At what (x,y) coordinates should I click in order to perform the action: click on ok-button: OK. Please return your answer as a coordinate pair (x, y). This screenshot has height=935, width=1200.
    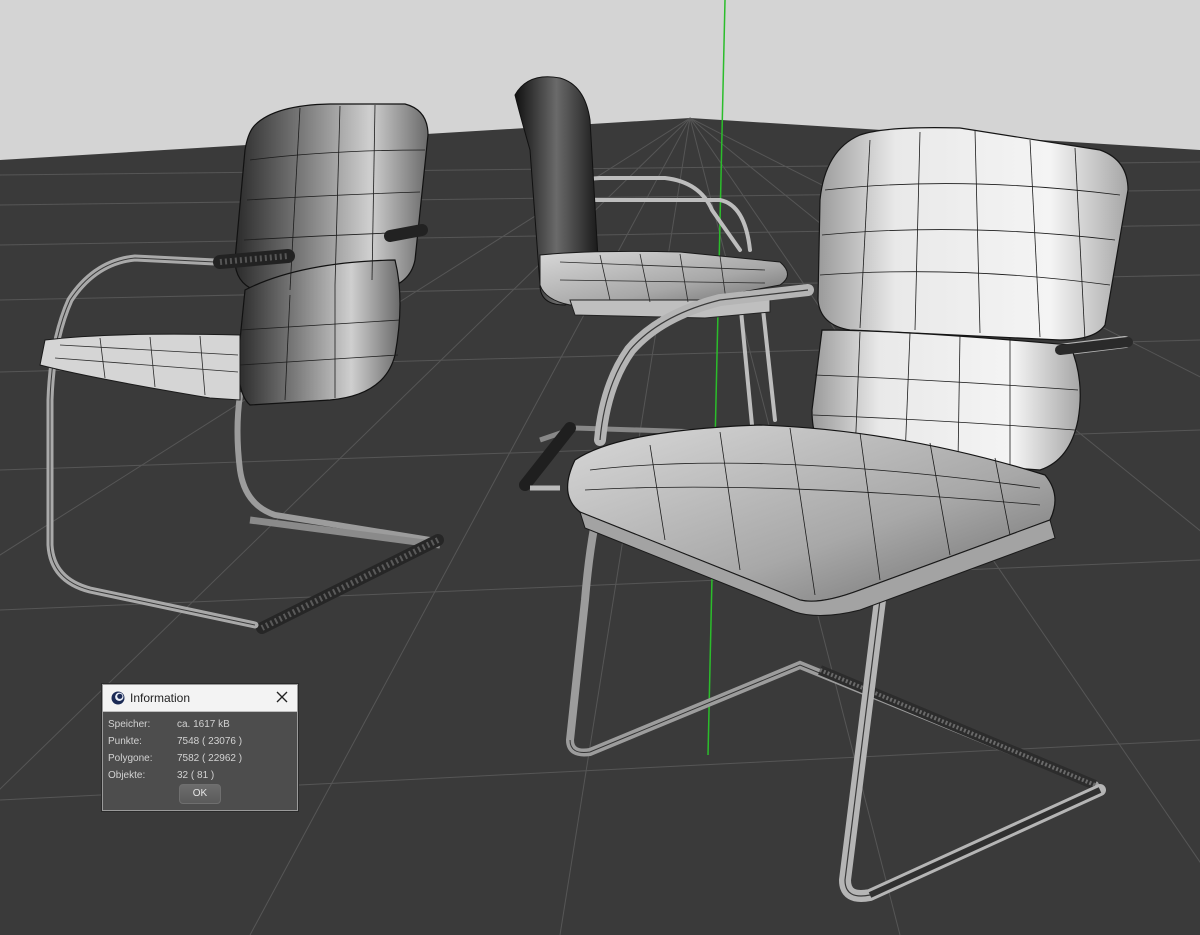
    Looking at the image, I should click on (200, 794).